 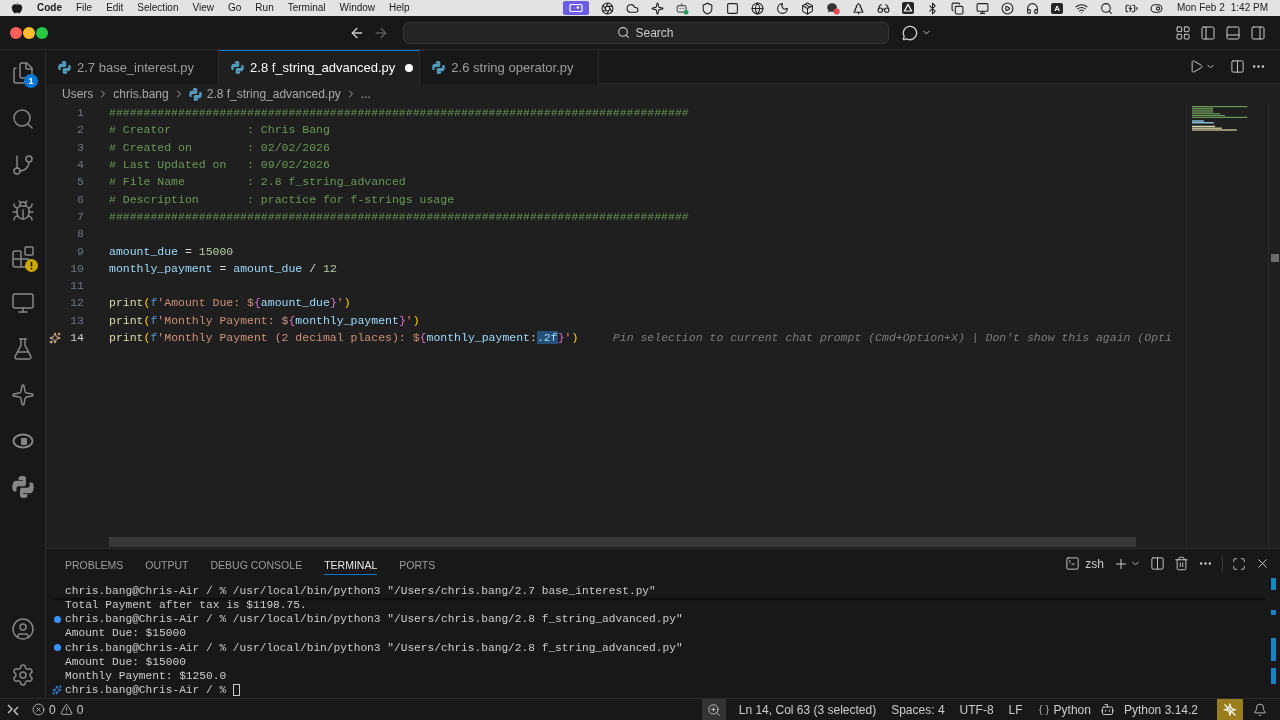 What do you see at coordinates (219, 147) in the screenshot?
I see `code-line: # Created on : 02/02/2026` at bounding box center [219, 147].